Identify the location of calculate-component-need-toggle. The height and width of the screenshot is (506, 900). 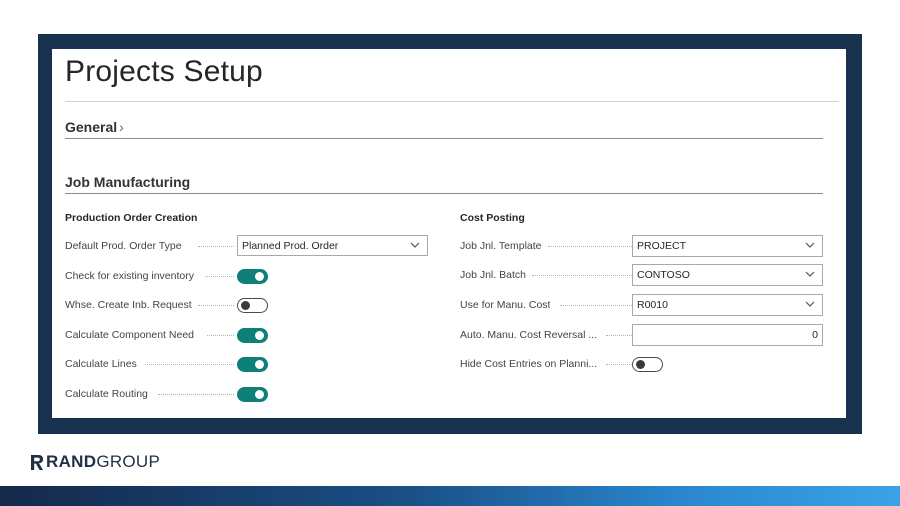
(252, 335).